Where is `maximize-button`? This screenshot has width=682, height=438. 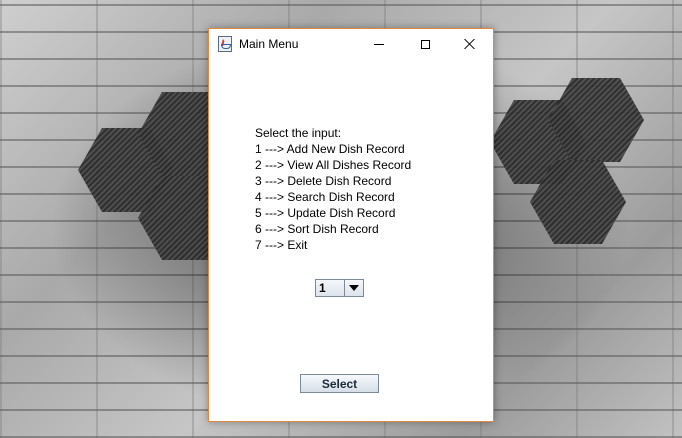 maximize-button is located at coordinates (425, 44).